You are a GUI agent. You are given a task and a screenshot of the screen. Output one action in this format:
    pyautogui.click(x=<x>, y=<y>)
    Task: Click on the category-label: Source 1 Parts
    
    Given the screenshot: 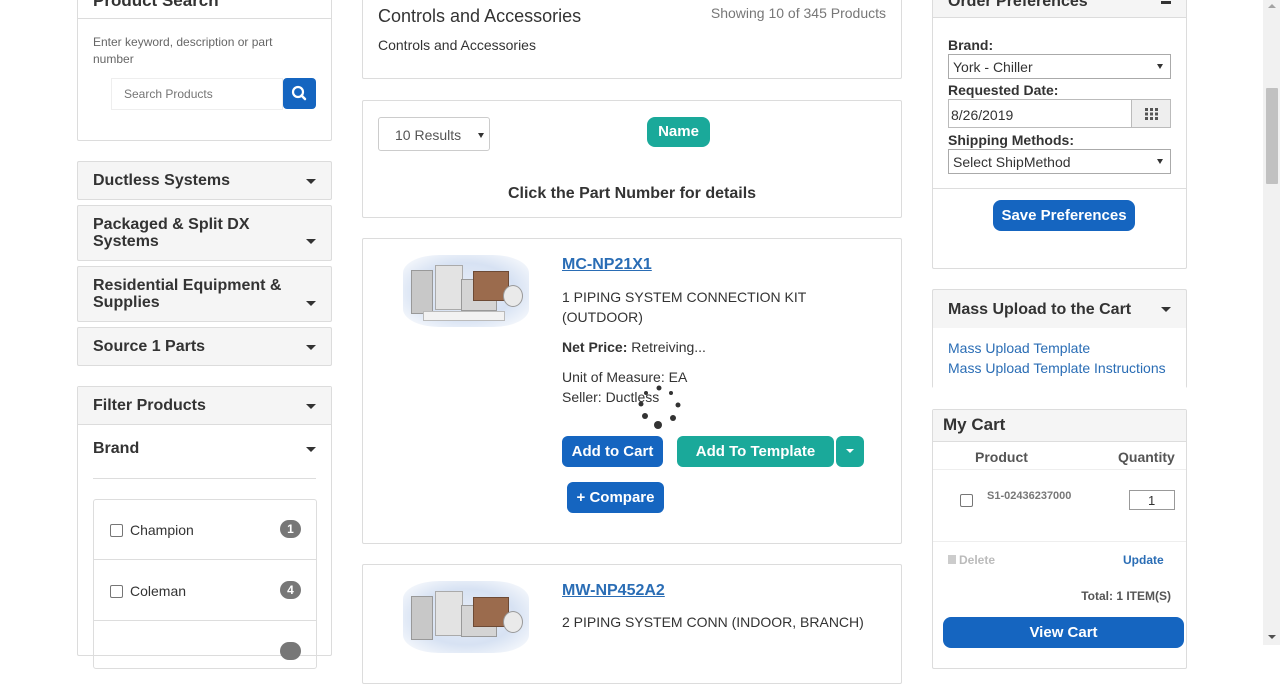 What is the action you would take?
    pyautogui.click(x=149, y=346)
    